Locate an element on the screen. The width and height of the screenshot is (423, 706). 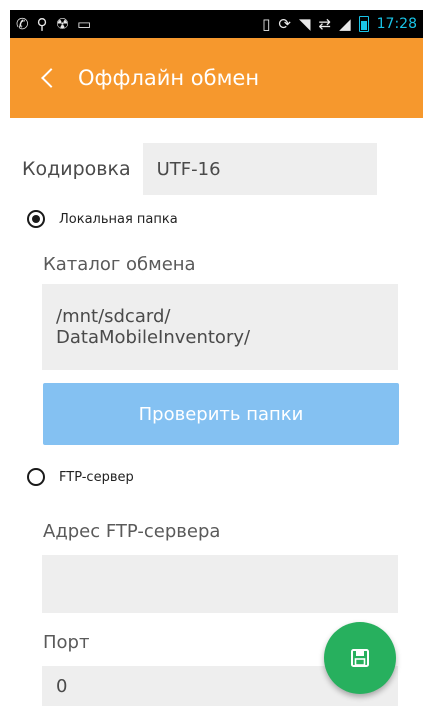
local-folder-radio: Локальная папка is located at coordinates (102, 219).